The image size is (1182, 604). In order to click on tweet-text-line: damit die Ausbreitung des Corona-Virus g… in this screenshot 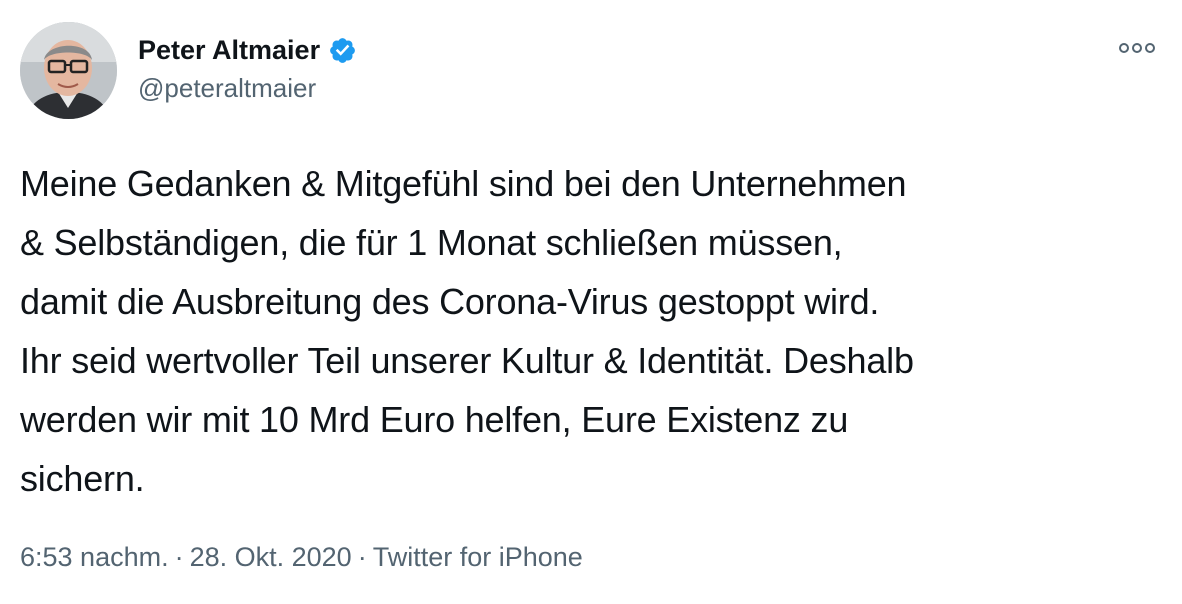, I will do `click(450, 301)`.